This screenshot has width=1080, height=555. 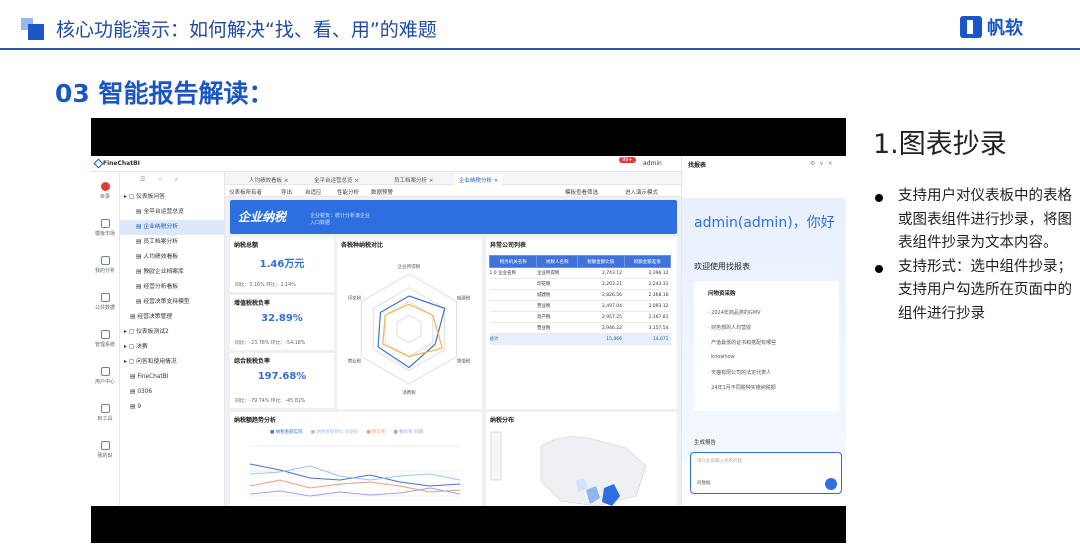 I want to click on tree-item: ▸ ▢ 决赛, so click(x=172, y=347).